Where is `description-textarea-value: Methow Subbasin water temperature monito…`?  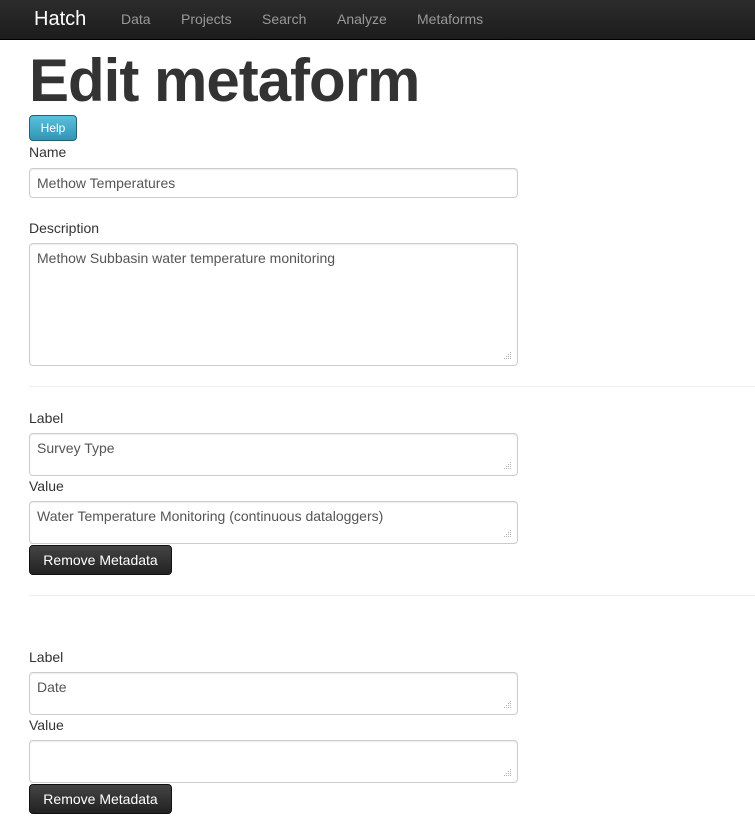
description-textarea-value: Methow Subbasin water temperature monito… is located at coordinates (186, 258).